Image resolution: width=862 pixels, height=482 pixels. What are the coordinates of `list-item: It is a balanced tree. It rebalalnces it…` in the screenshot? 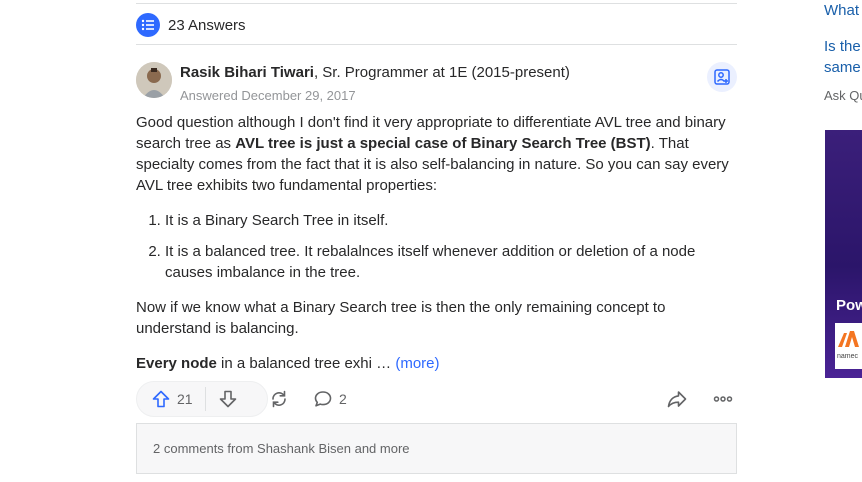 It's located at (451, 262).